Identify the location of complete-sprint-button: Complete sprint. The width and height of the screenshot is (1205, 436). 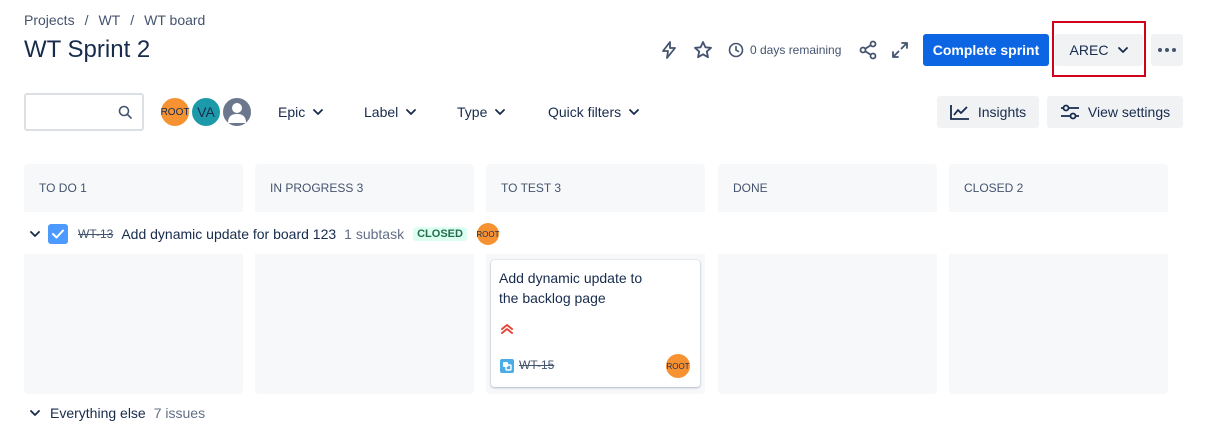
(986, 50).